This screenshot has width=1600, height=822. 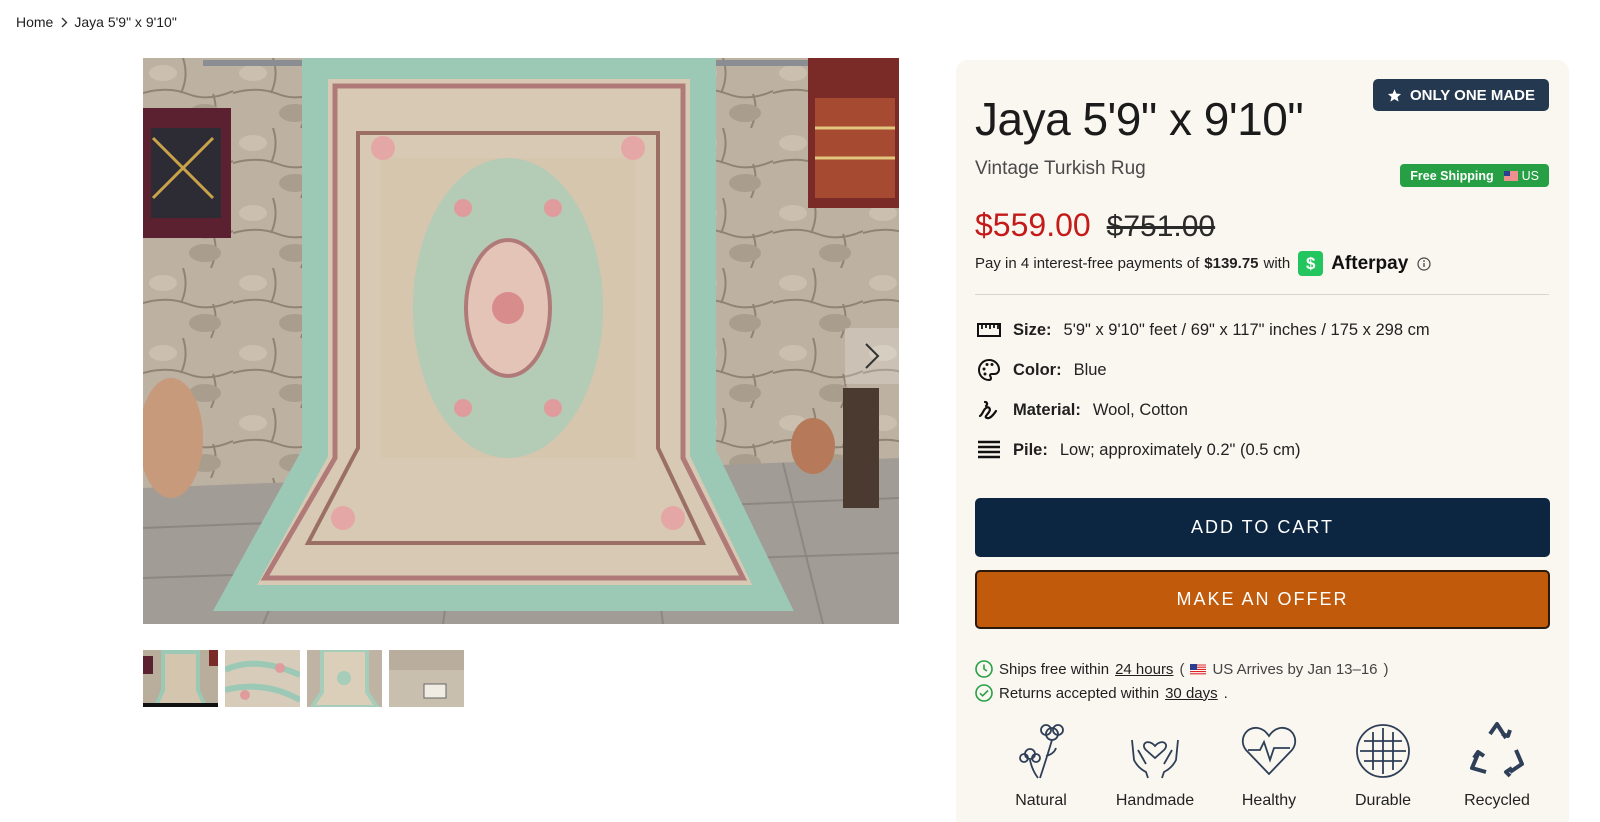 I want to click on feature-natural: Natural, so click(x=1041, y=765).